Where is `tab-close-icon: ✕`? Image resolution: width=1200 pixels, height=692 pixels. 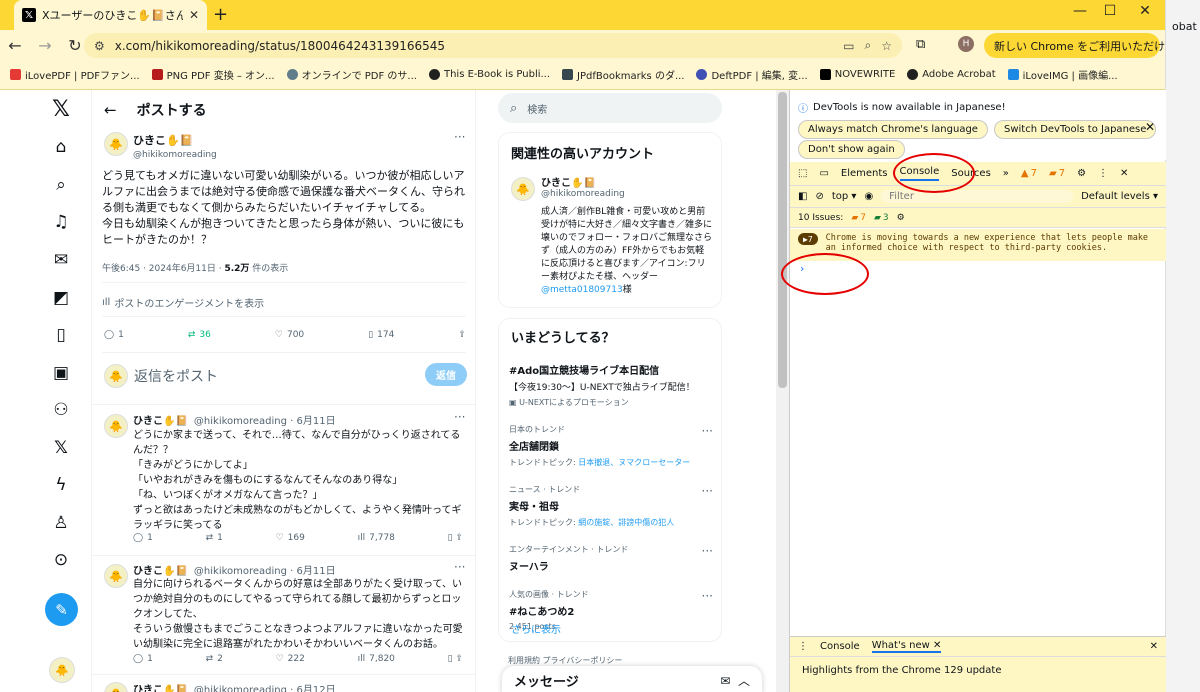 tab-close-icon: ✕ is located at coordinates (194, 15).